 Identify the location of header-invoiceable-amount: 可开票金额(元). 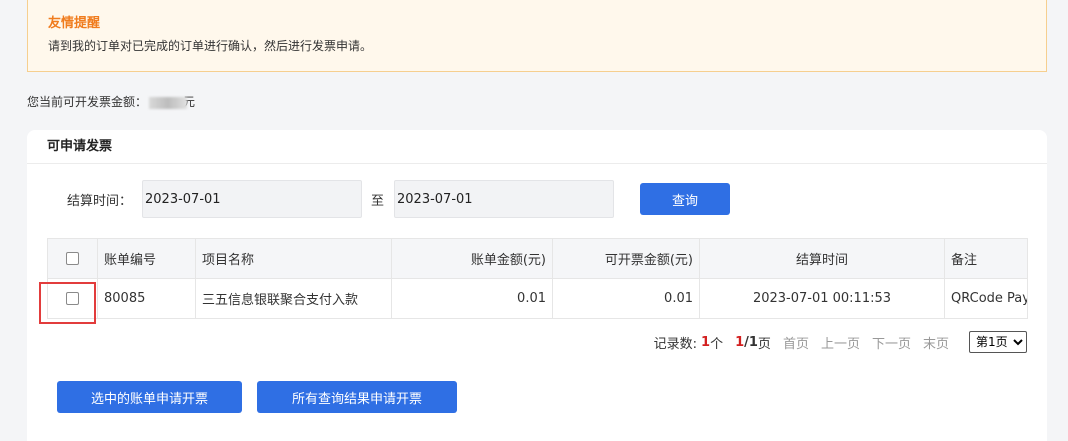
(626, 258).